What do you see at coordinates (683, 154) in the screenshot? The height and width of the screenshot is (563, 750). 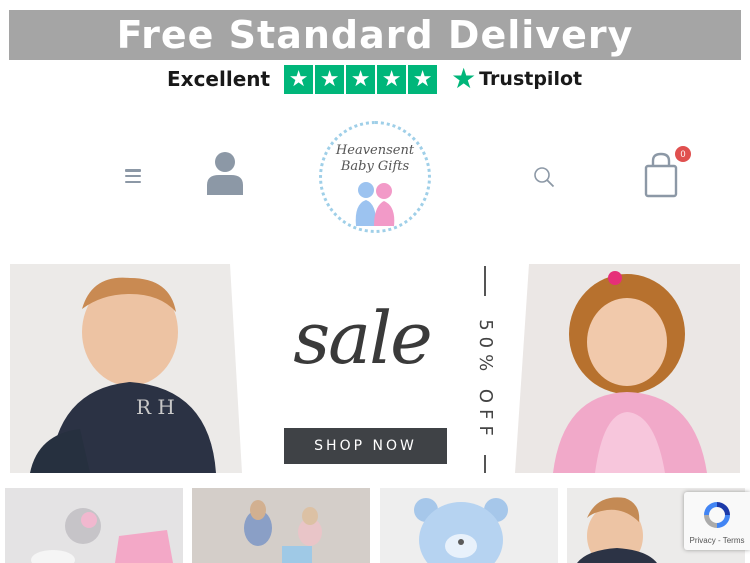 I see `cart-count-badge: 0` at bounding box center [683, 154].